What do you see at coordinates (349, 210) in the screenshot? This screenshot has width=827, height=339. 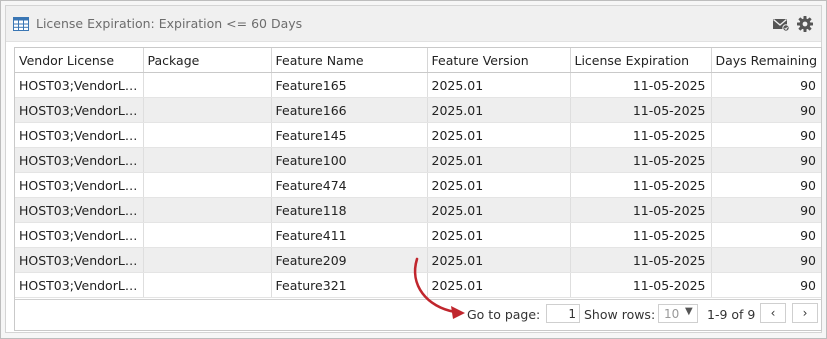 I see `table-cell: Feature118` at bounding box center [349, 210].